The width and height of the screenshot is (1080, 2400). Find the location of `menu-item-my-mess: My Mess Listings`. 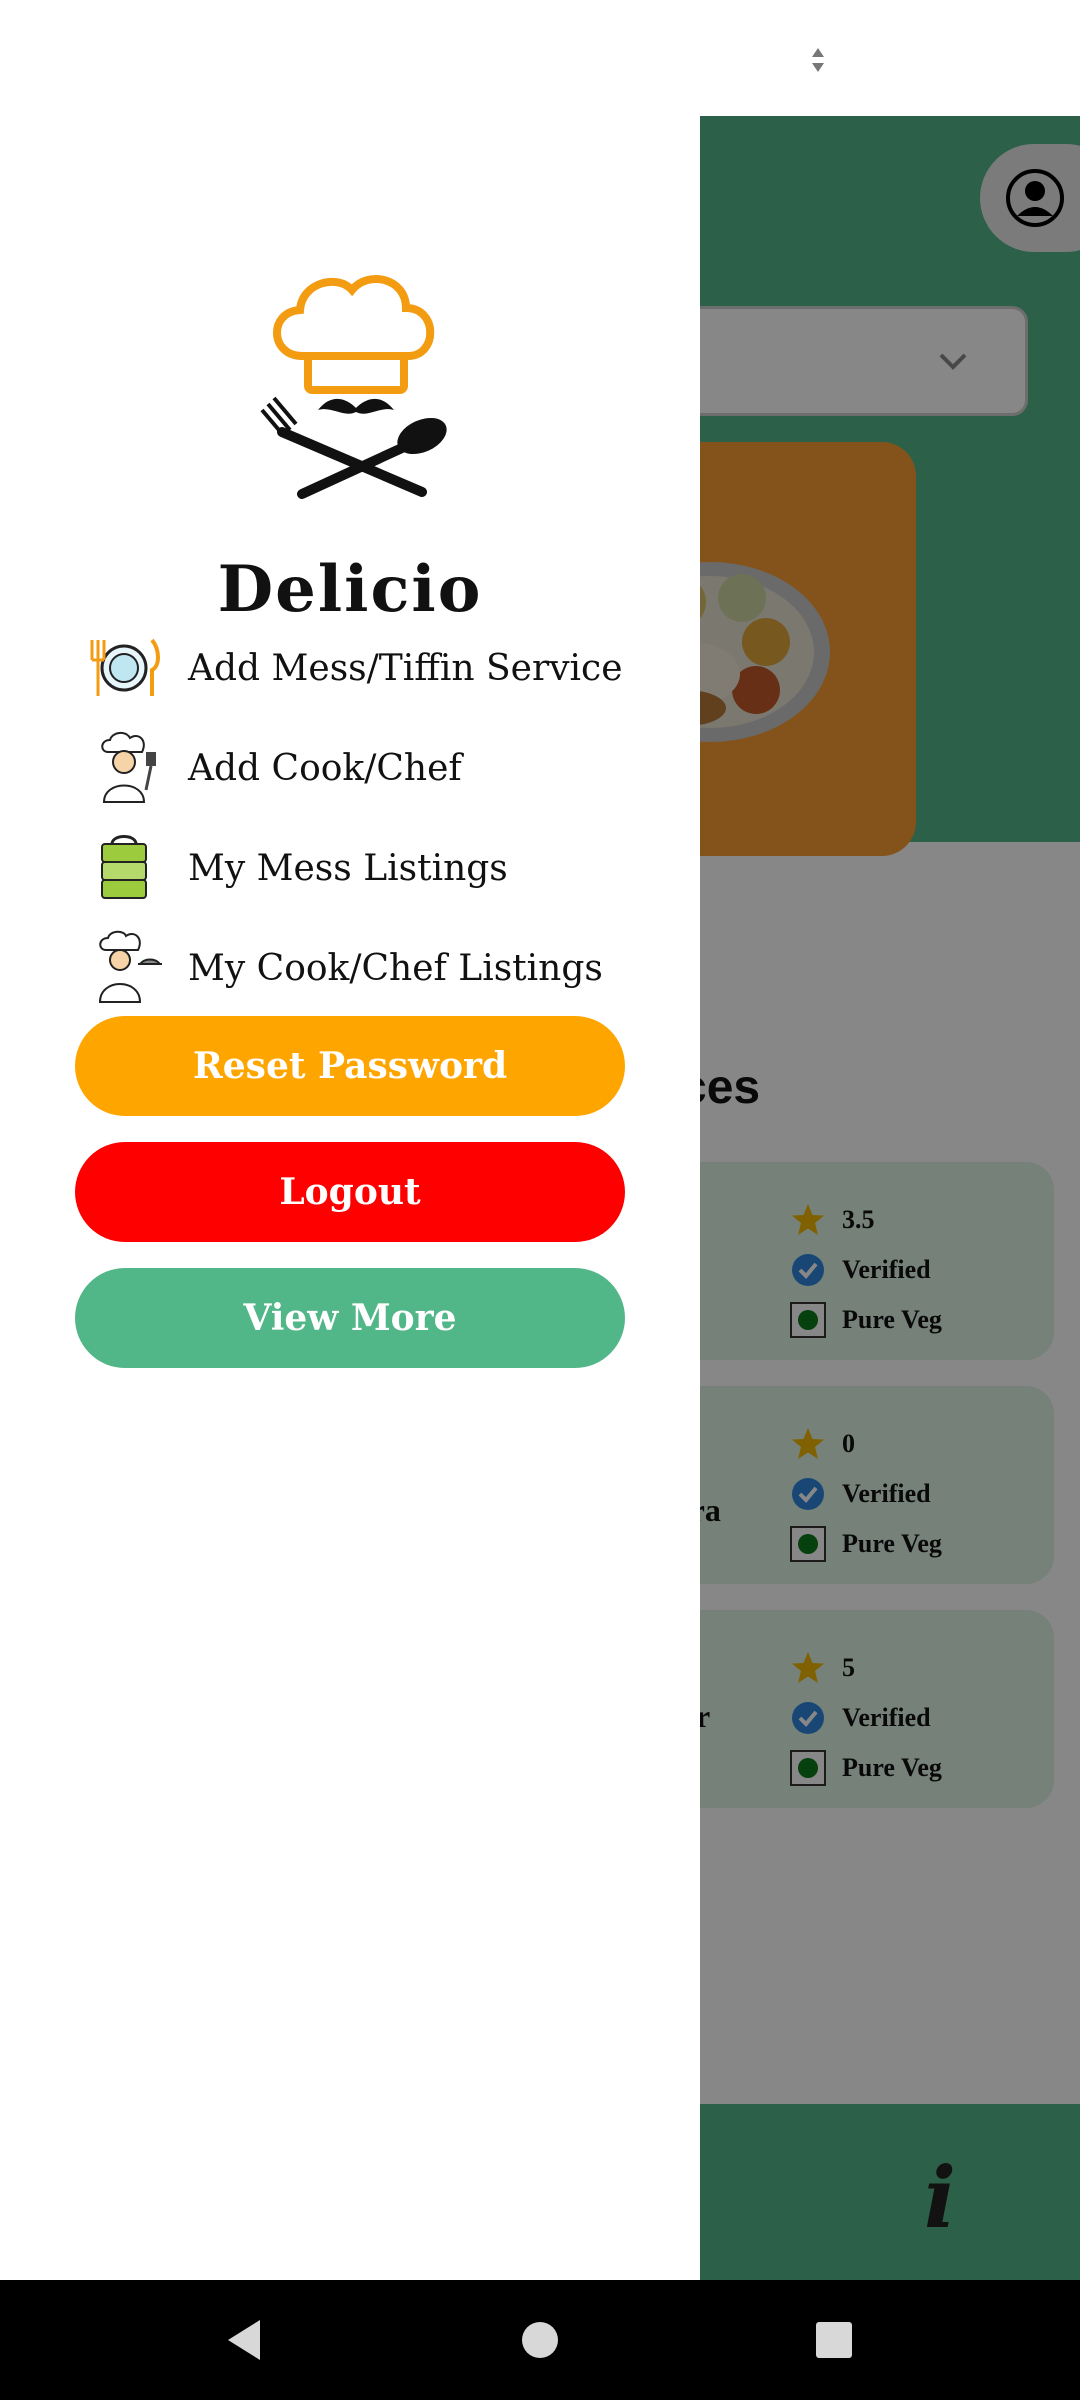

menu-item-my-mess: My Mess Listings is located at coordinates (386, 868).